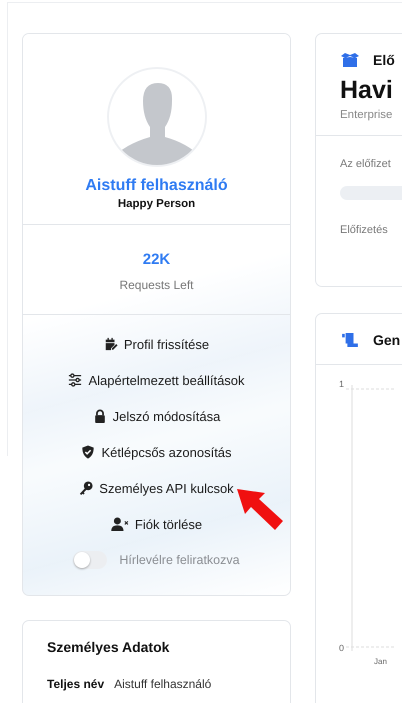  I want to click on user-remove-icon, so click(119, 524).